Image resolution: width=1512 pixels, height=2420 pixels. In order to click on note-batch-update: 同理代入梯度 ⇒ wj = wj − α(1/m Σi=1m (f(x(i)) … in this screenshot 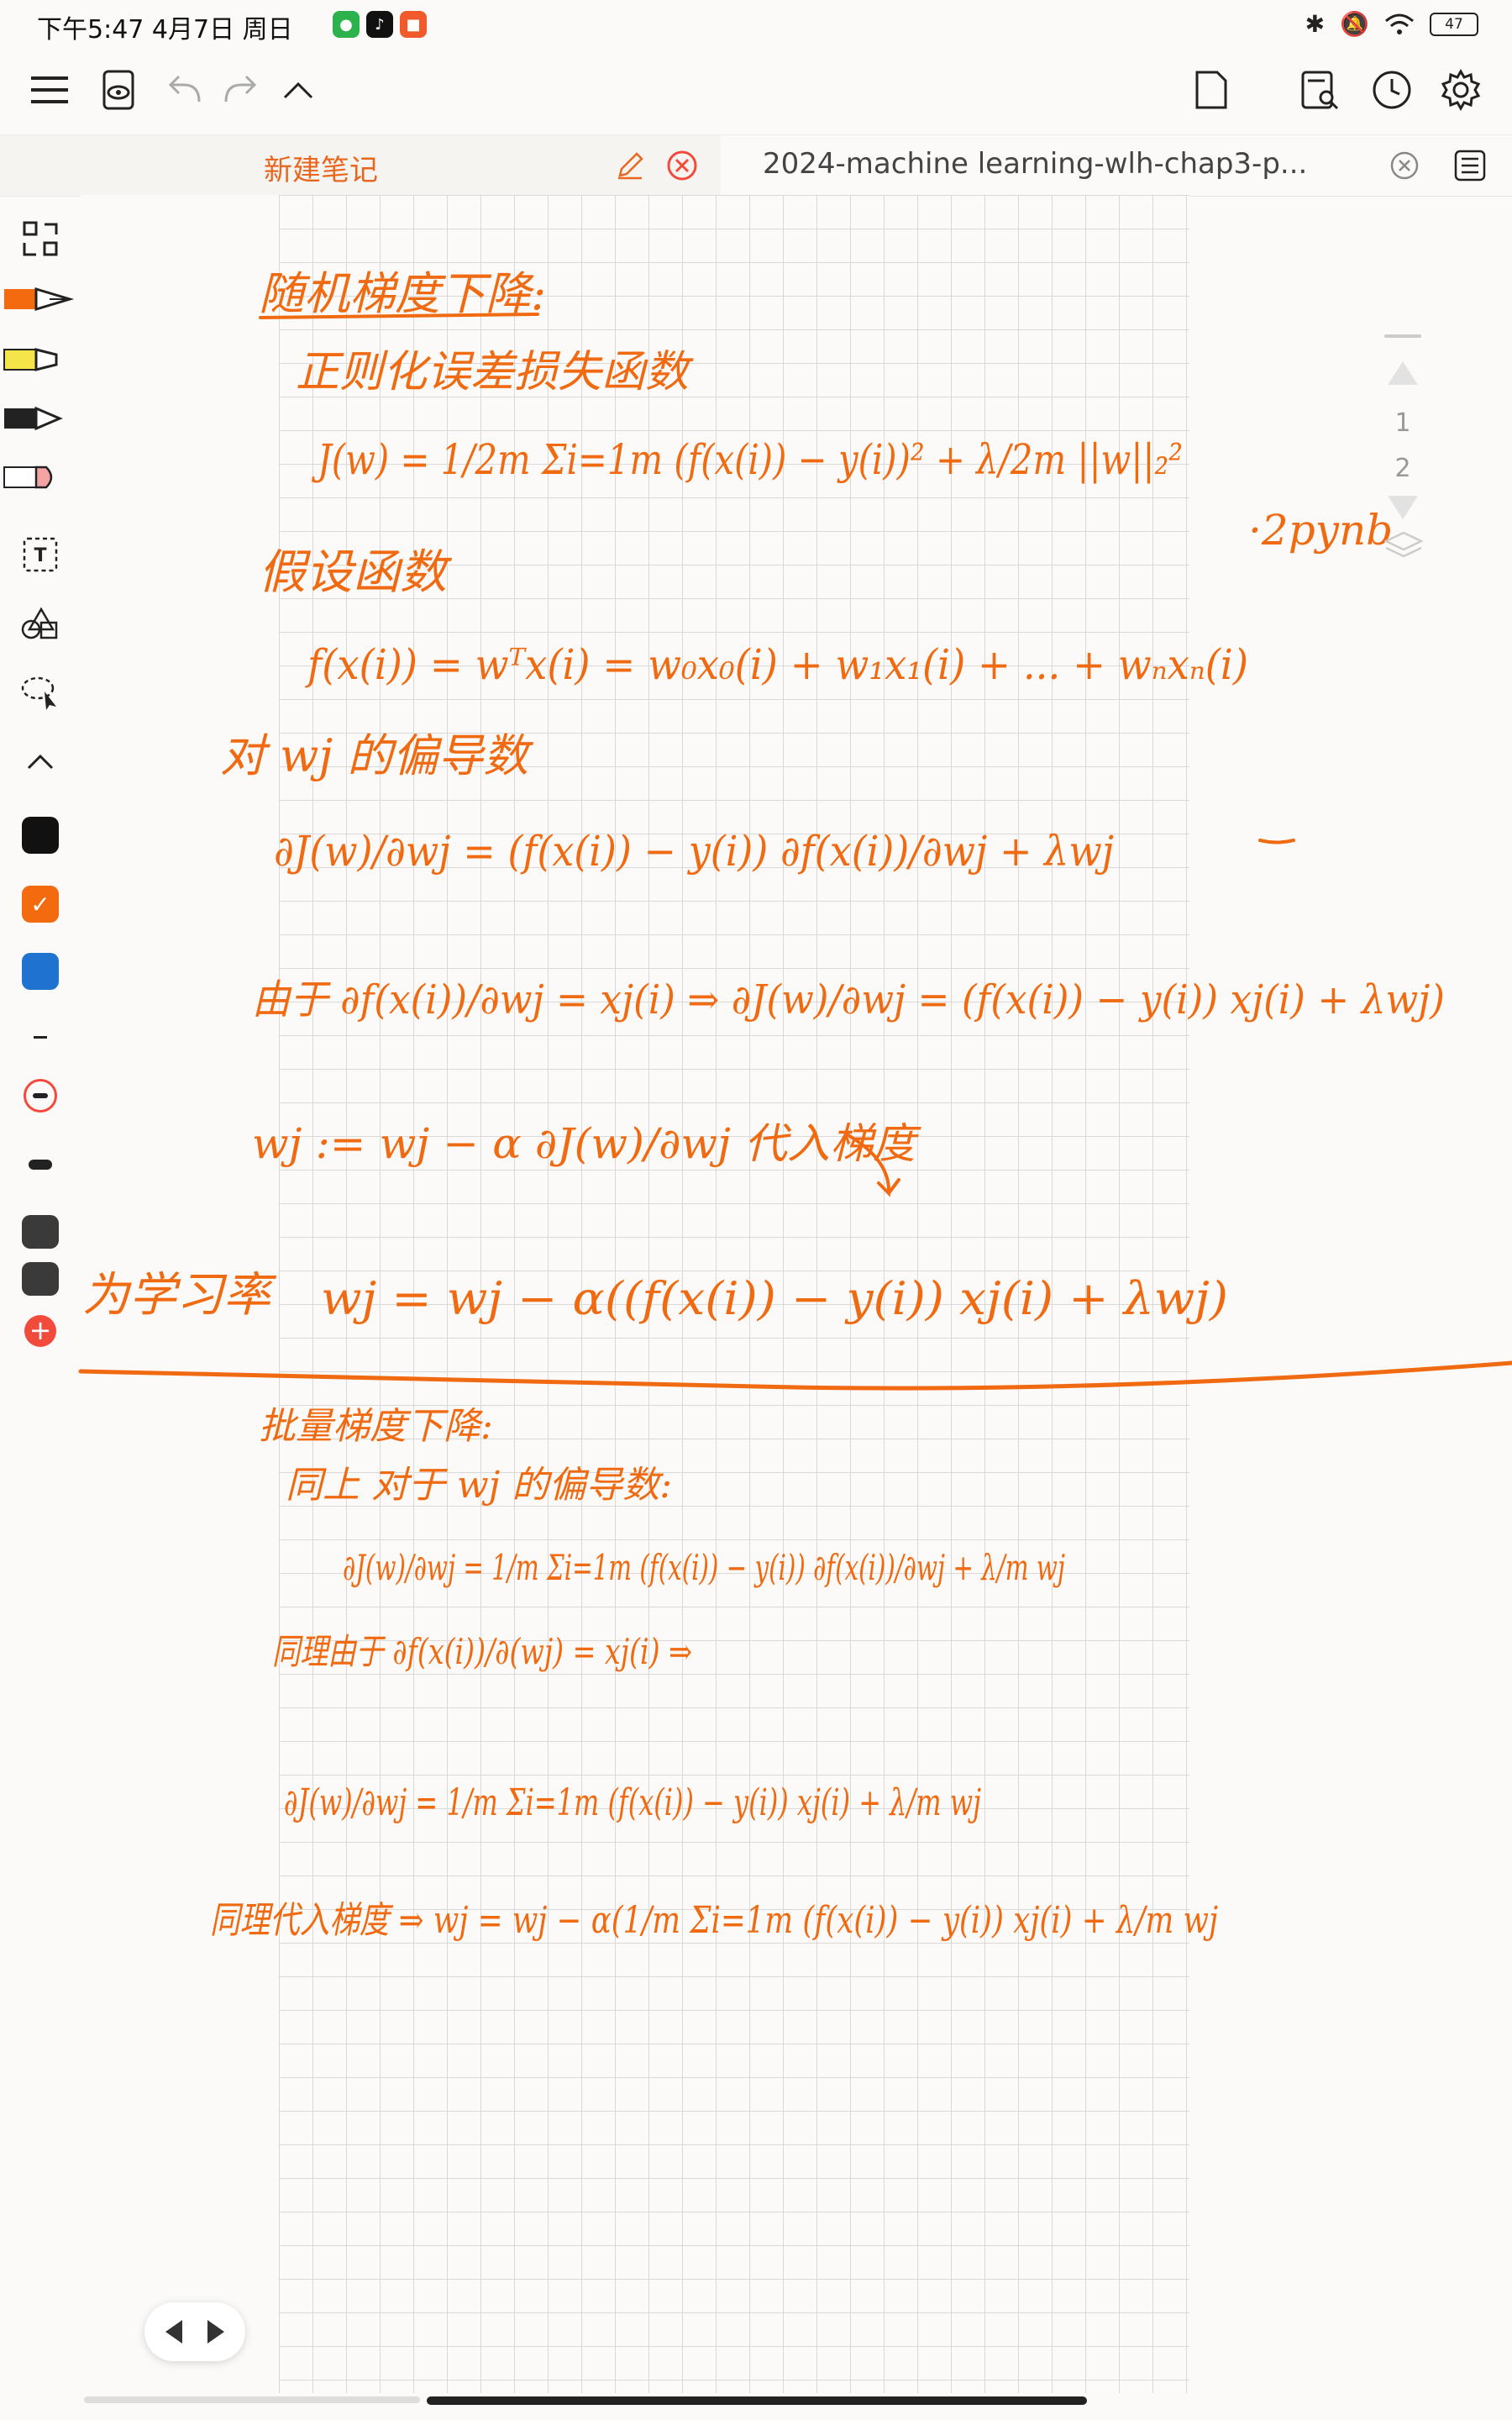, I will do `click(714, 1921)`.